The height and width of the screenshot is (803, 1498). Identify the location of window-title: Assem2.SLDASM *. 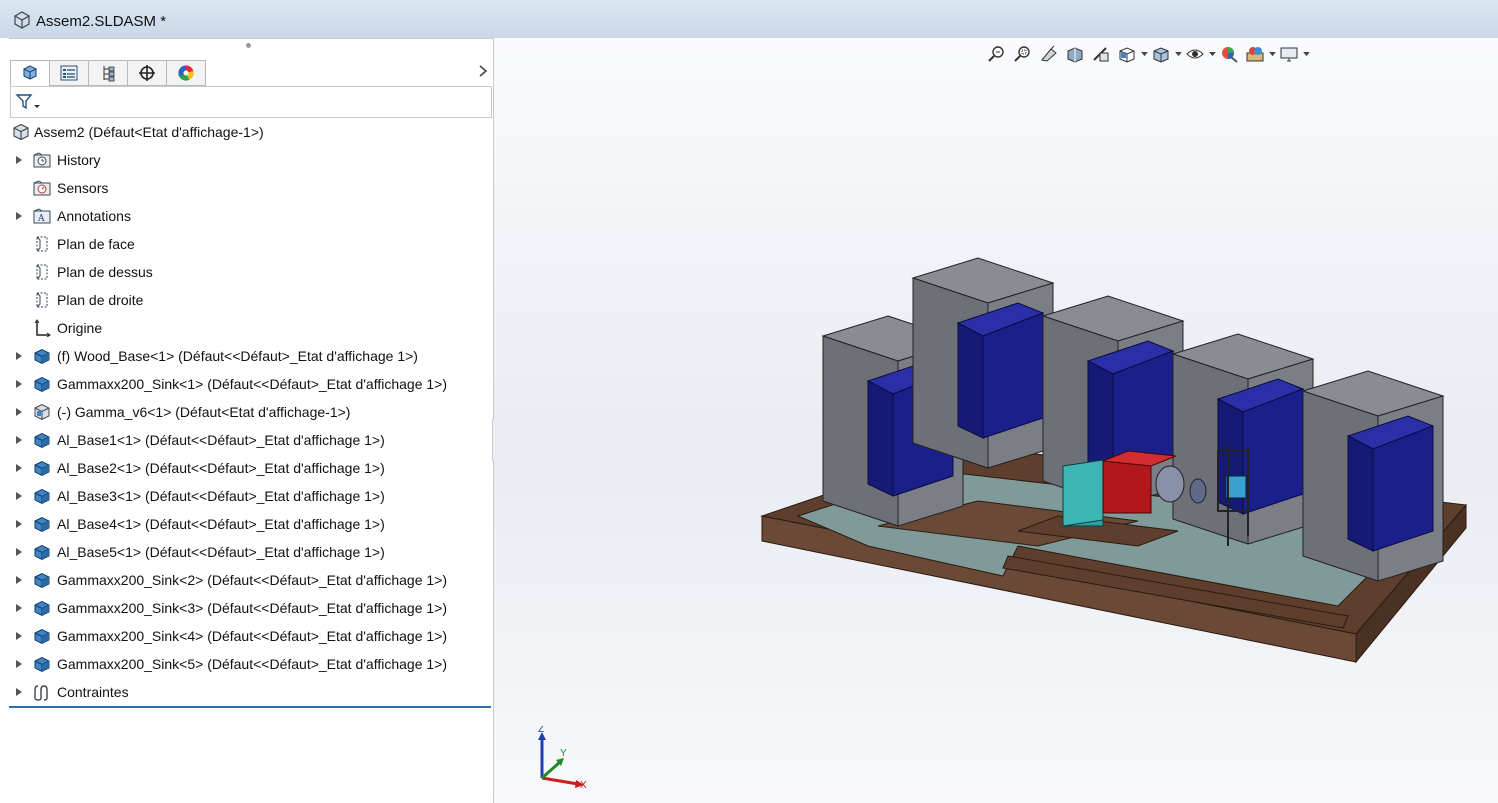
(101, 21).